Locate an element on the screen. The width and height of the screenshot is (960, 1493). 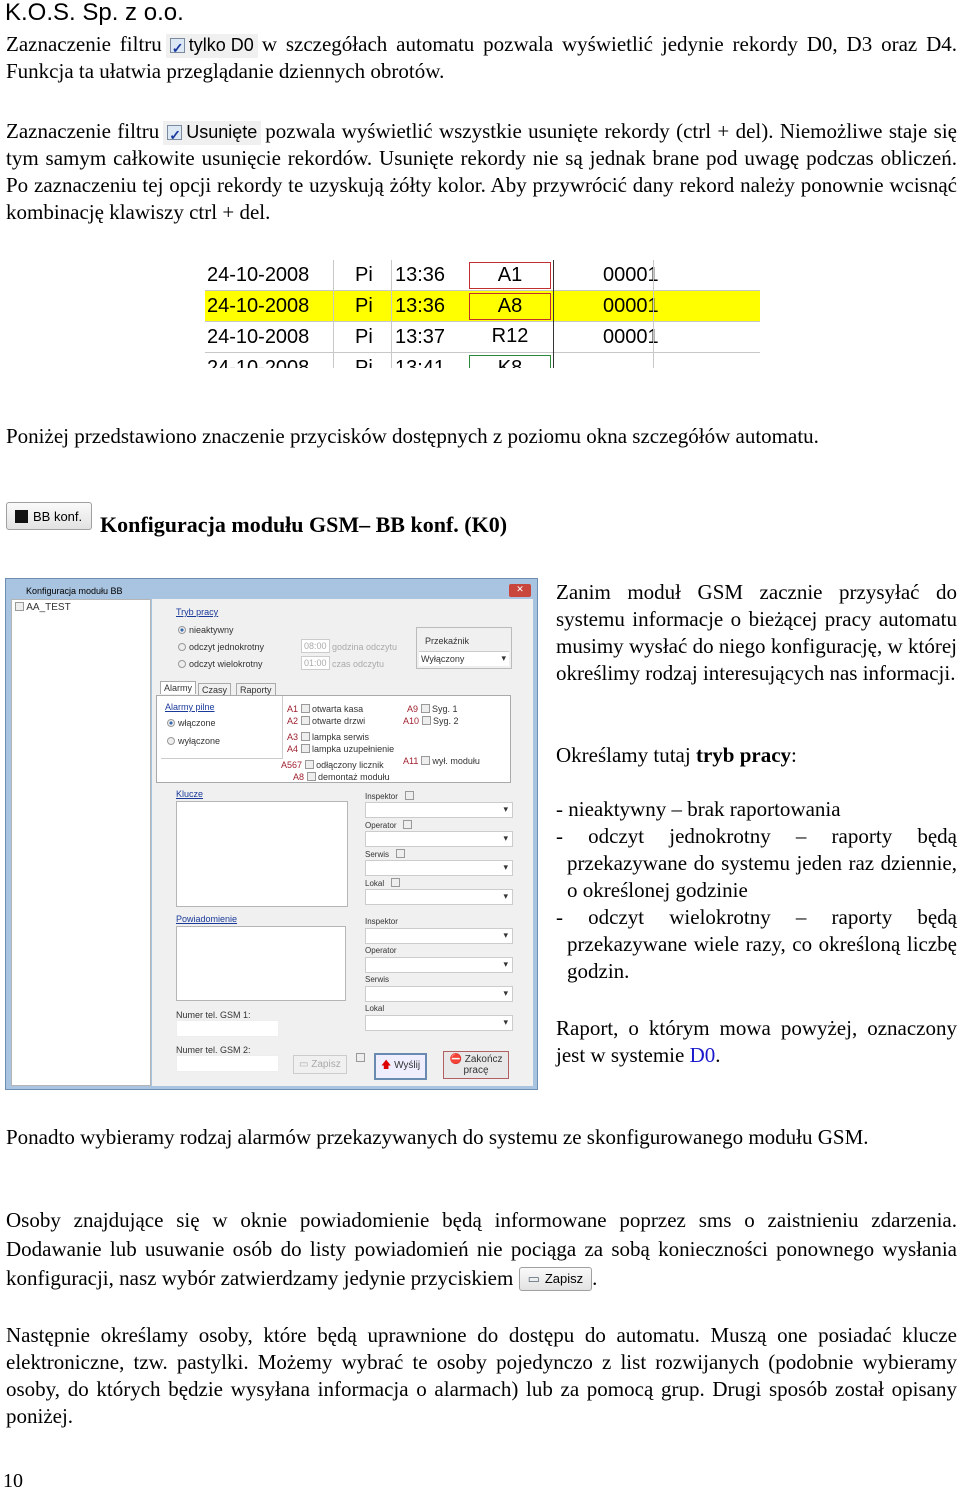
time2-label: czas odczytu is located at coordinates (358, 664).